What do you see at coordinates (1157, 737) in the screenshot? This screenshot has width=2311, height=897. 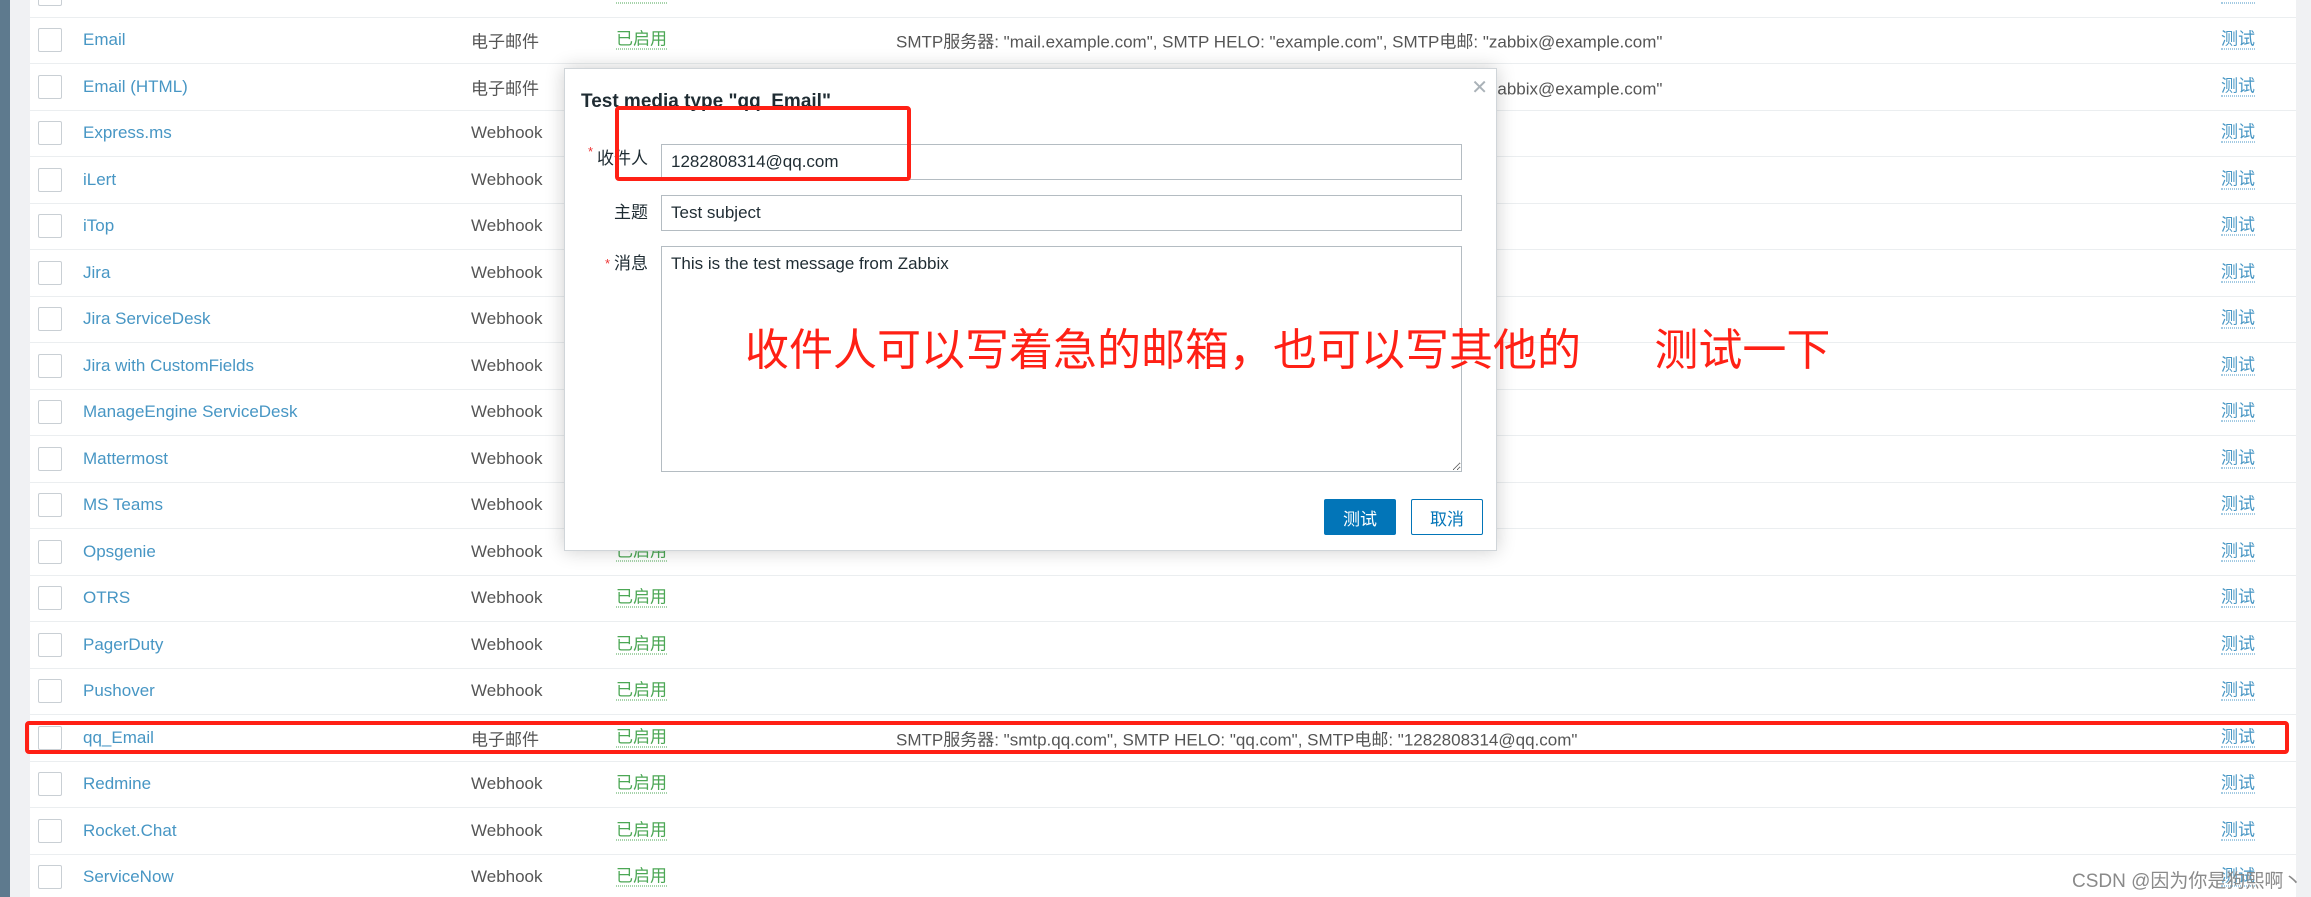 I see `annotation-box-qq-email-row` at bounding box center [1157, 737].